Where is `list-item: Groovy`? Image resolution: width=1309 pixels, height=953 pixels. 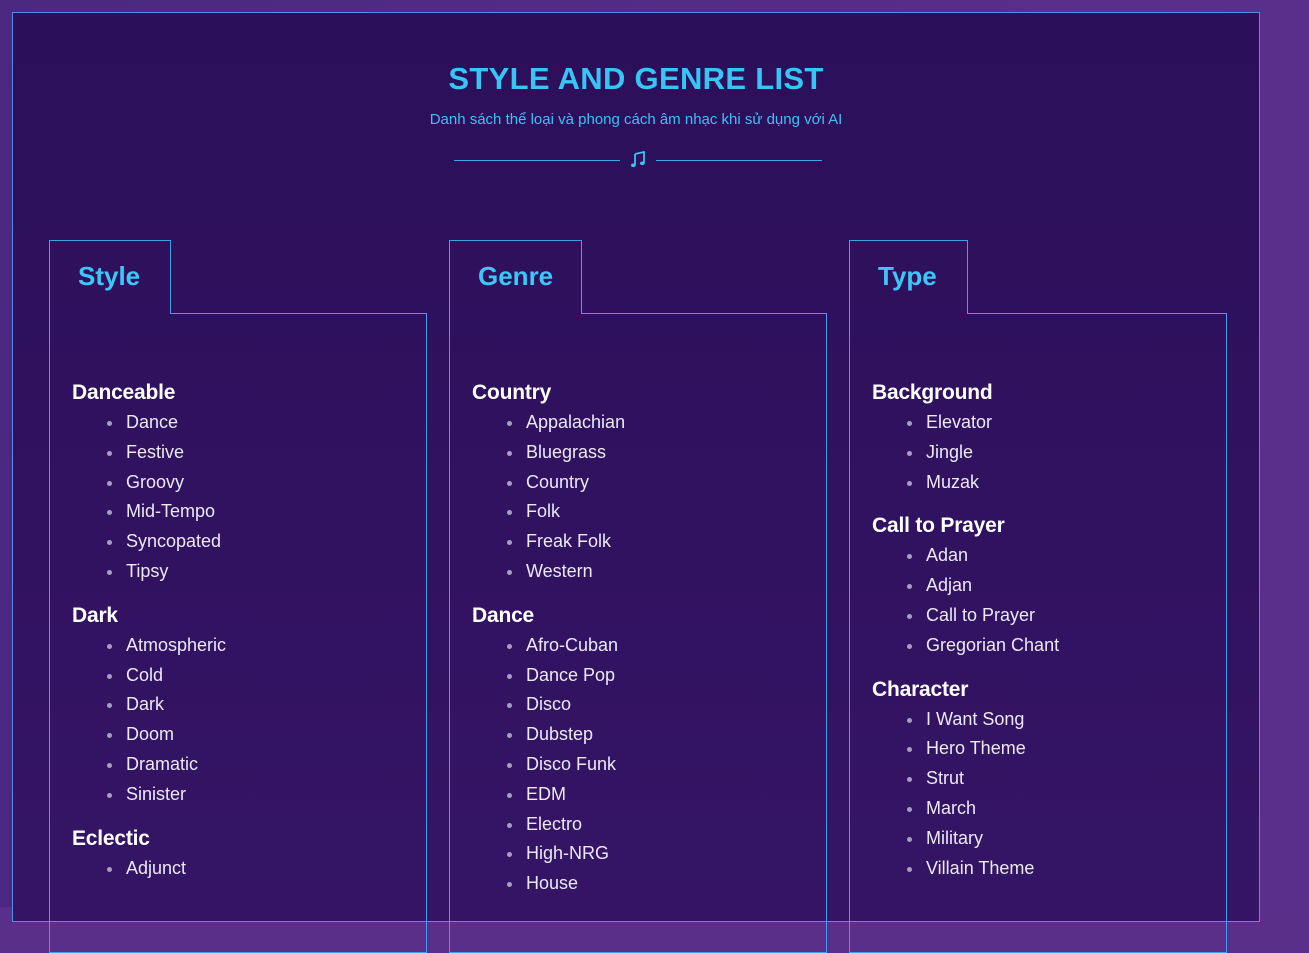
list-item: Groovy is located at coordinates (259, 483).